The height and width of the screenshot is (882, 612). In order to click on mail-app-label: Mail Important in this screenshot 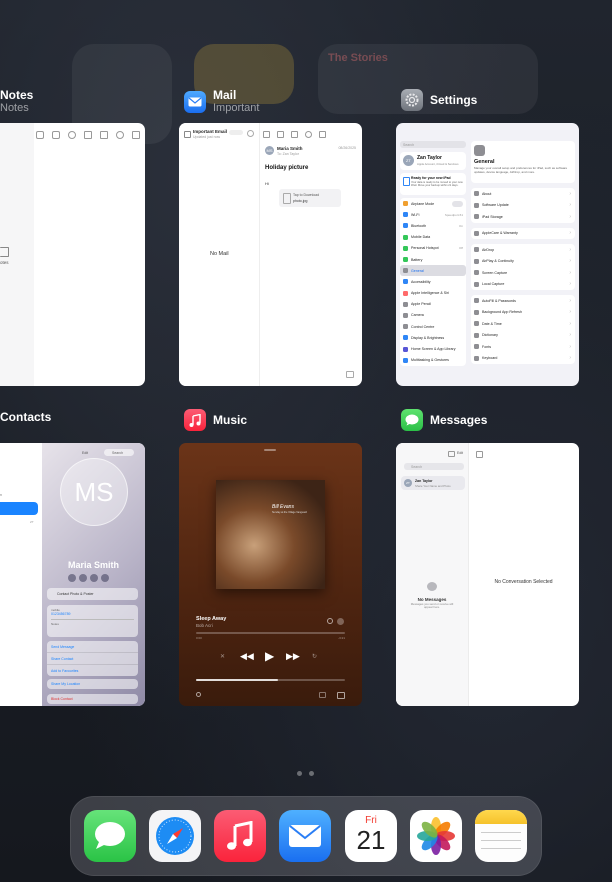, I will do `click(221, 101)`.